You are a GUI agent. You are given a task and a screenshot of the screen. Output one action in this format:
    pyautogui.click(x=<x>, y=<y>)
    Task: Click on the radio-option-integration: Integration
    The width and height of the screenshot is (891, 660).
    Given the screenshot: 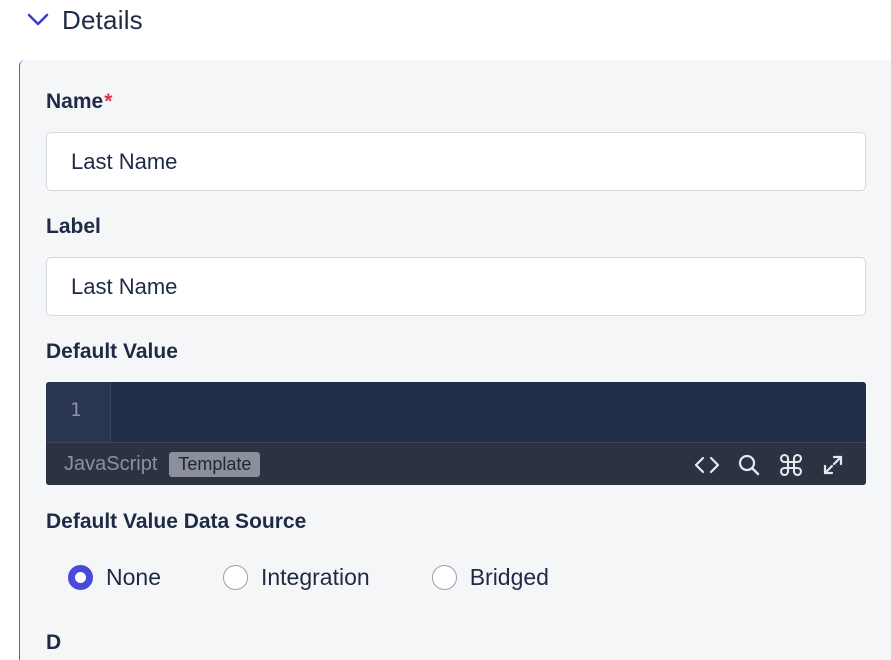 What is the action you would take?
    pyautogui.click(x=296, y=577)
    